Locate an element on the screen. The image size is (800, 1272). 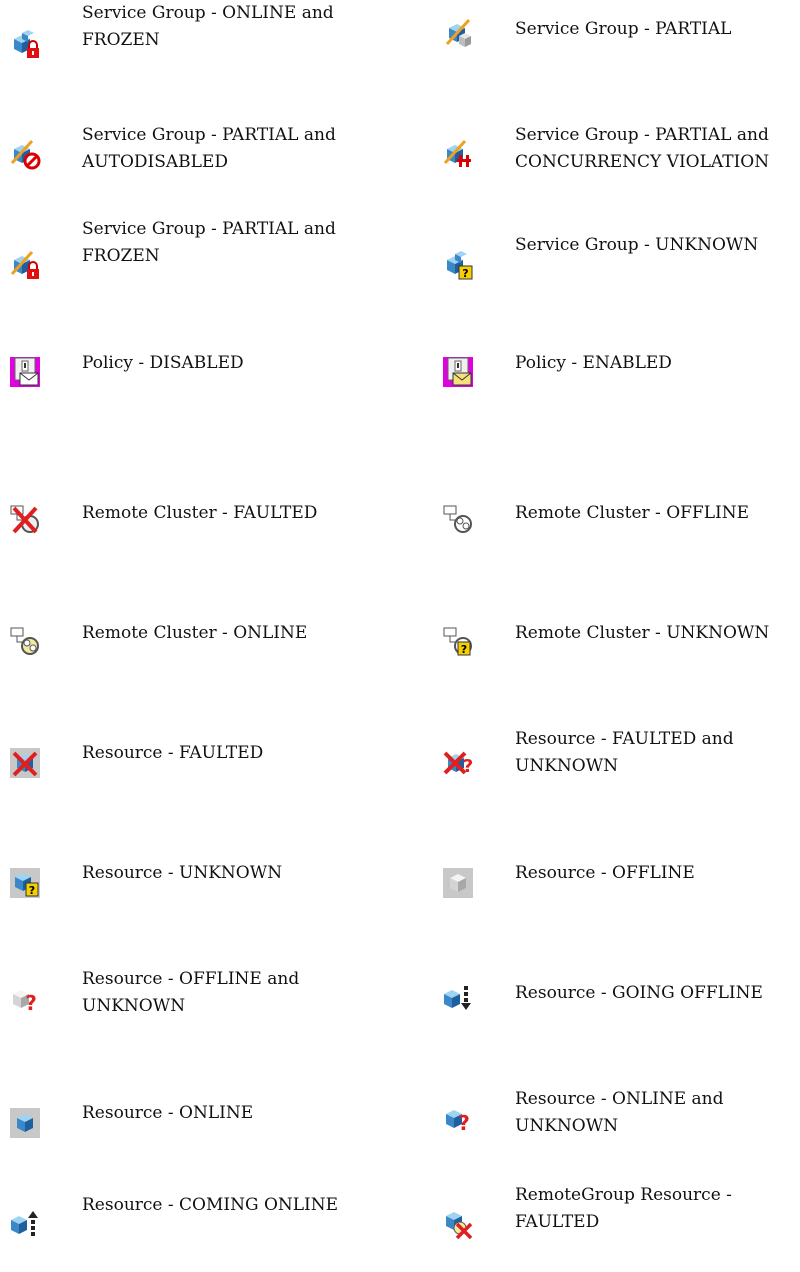
resource-online-unknown-icon: ? is located at coordinates (458, 1119).